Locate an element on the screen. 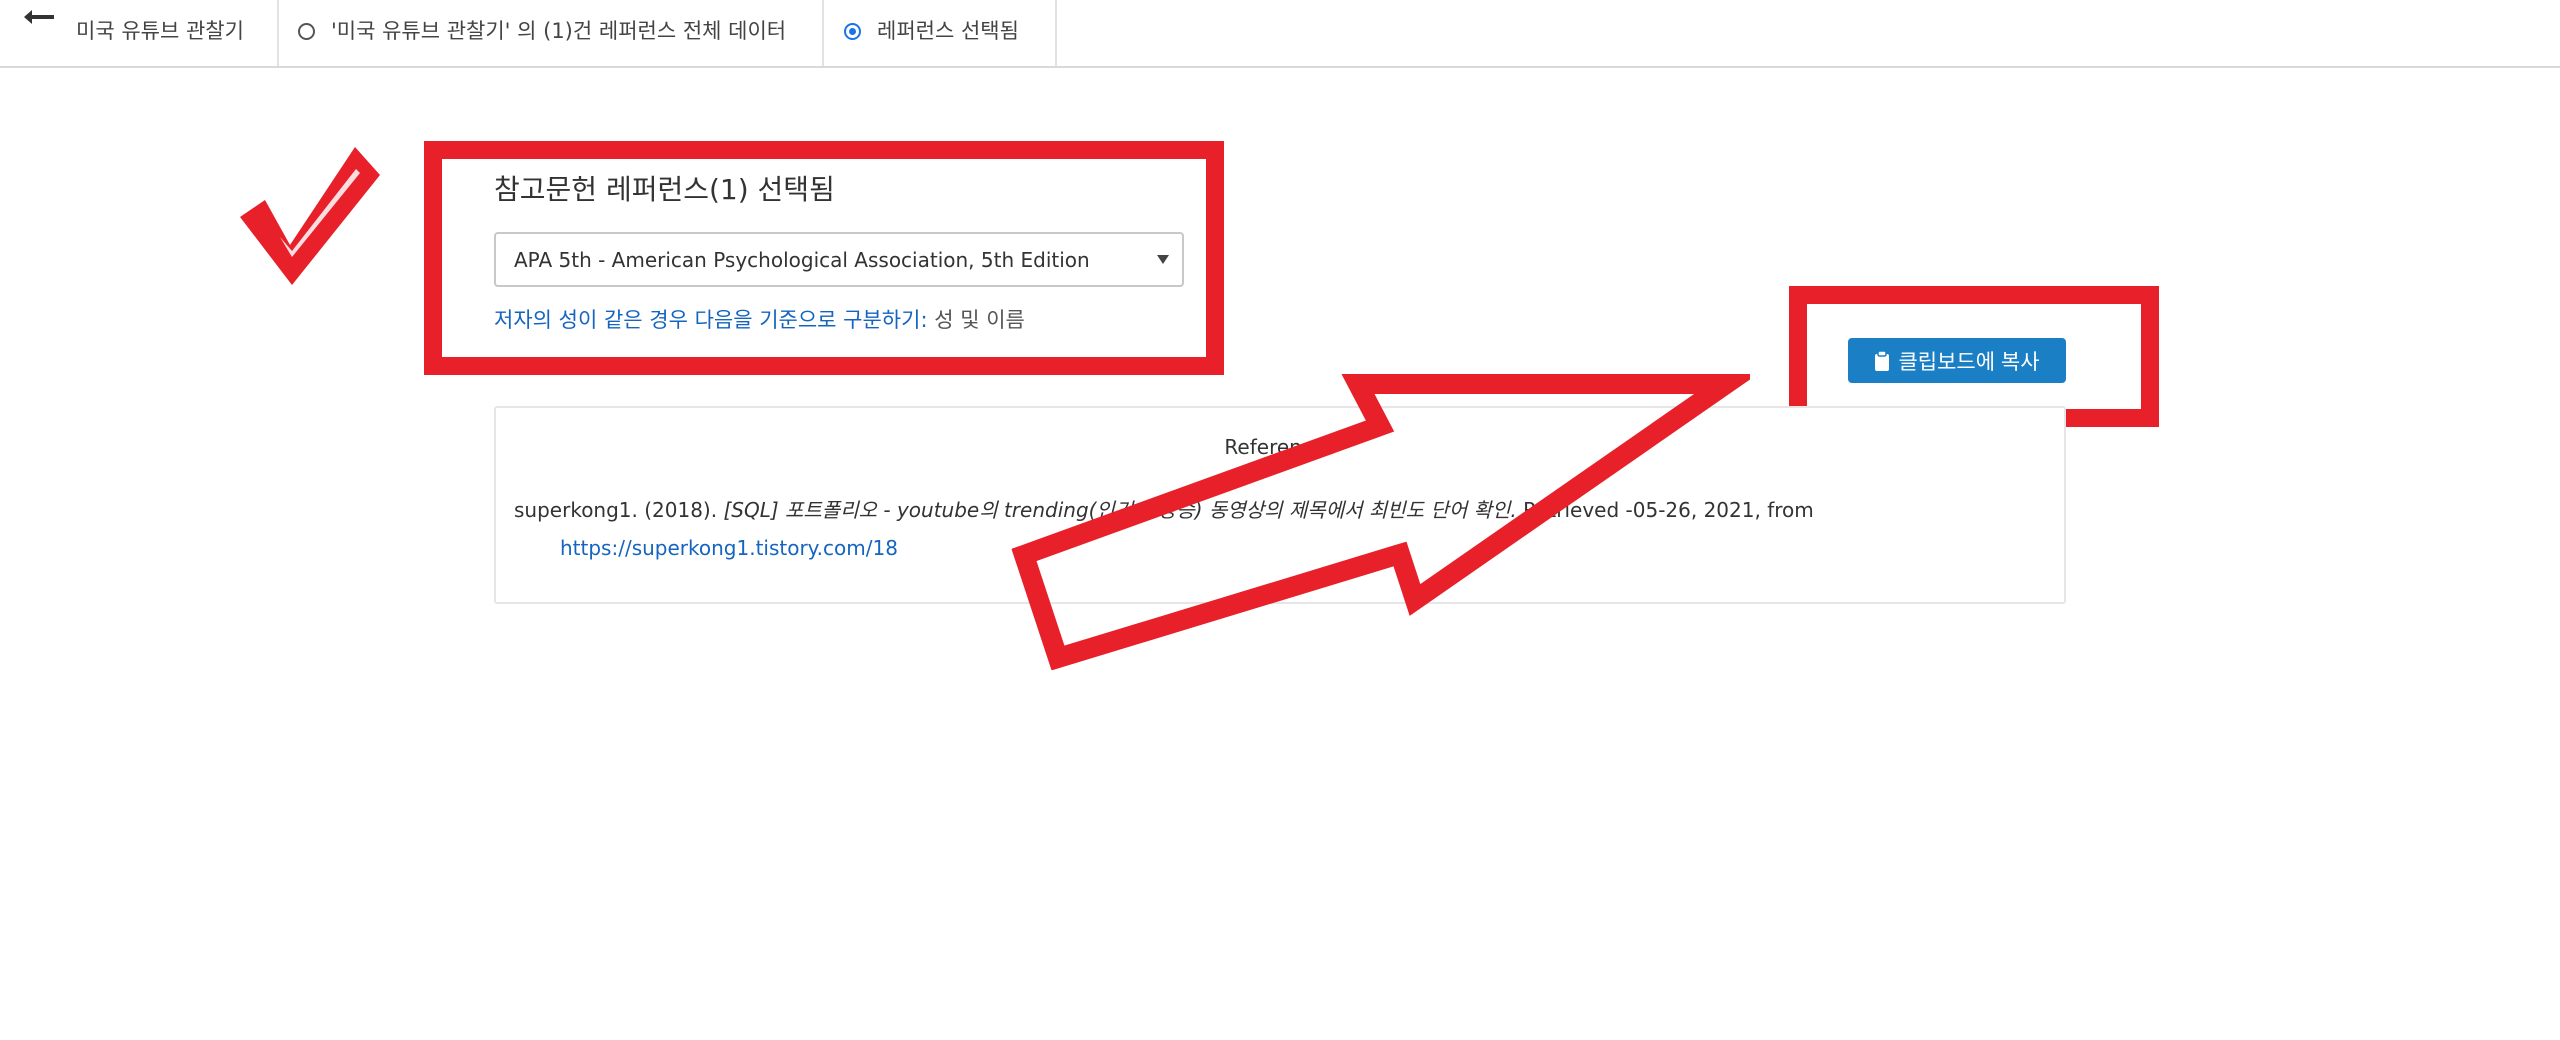 This screenshot has width=2560, height=1040. copy-to-clipboard-button: 클립보드에 복사 is located at coordinates (1957, 360).